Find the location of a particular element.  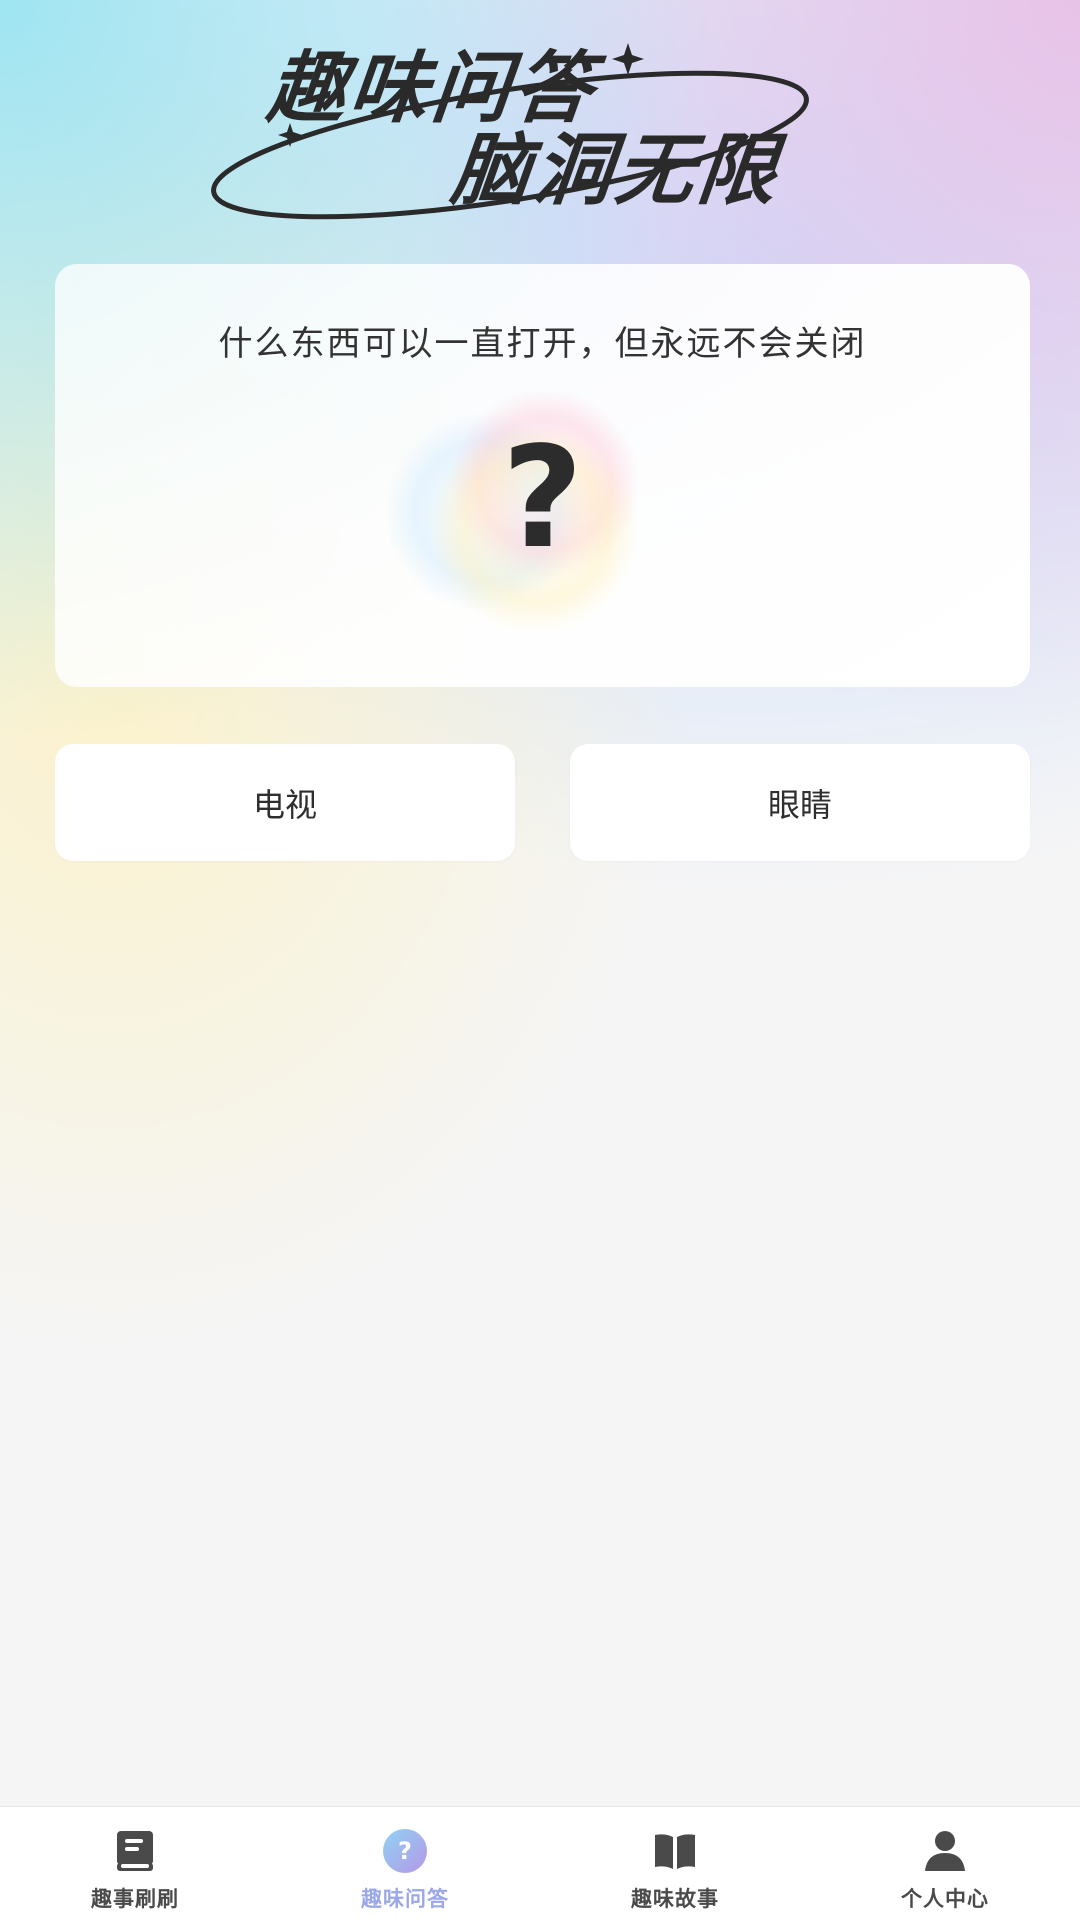

tab-profile: 个人中心 is located at coordinates (945, 1864).